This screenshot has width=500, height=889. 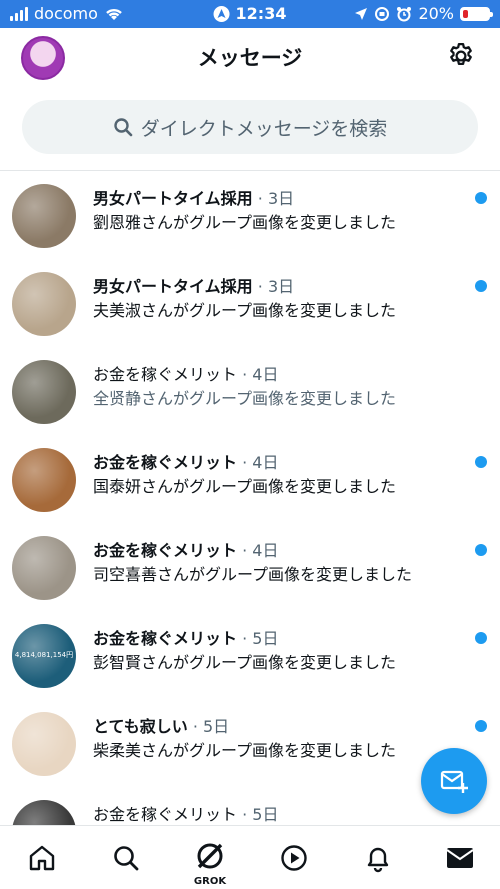 I want to click on conversation-avatar: 4,814,081,154円, so click(x=44, y=656).